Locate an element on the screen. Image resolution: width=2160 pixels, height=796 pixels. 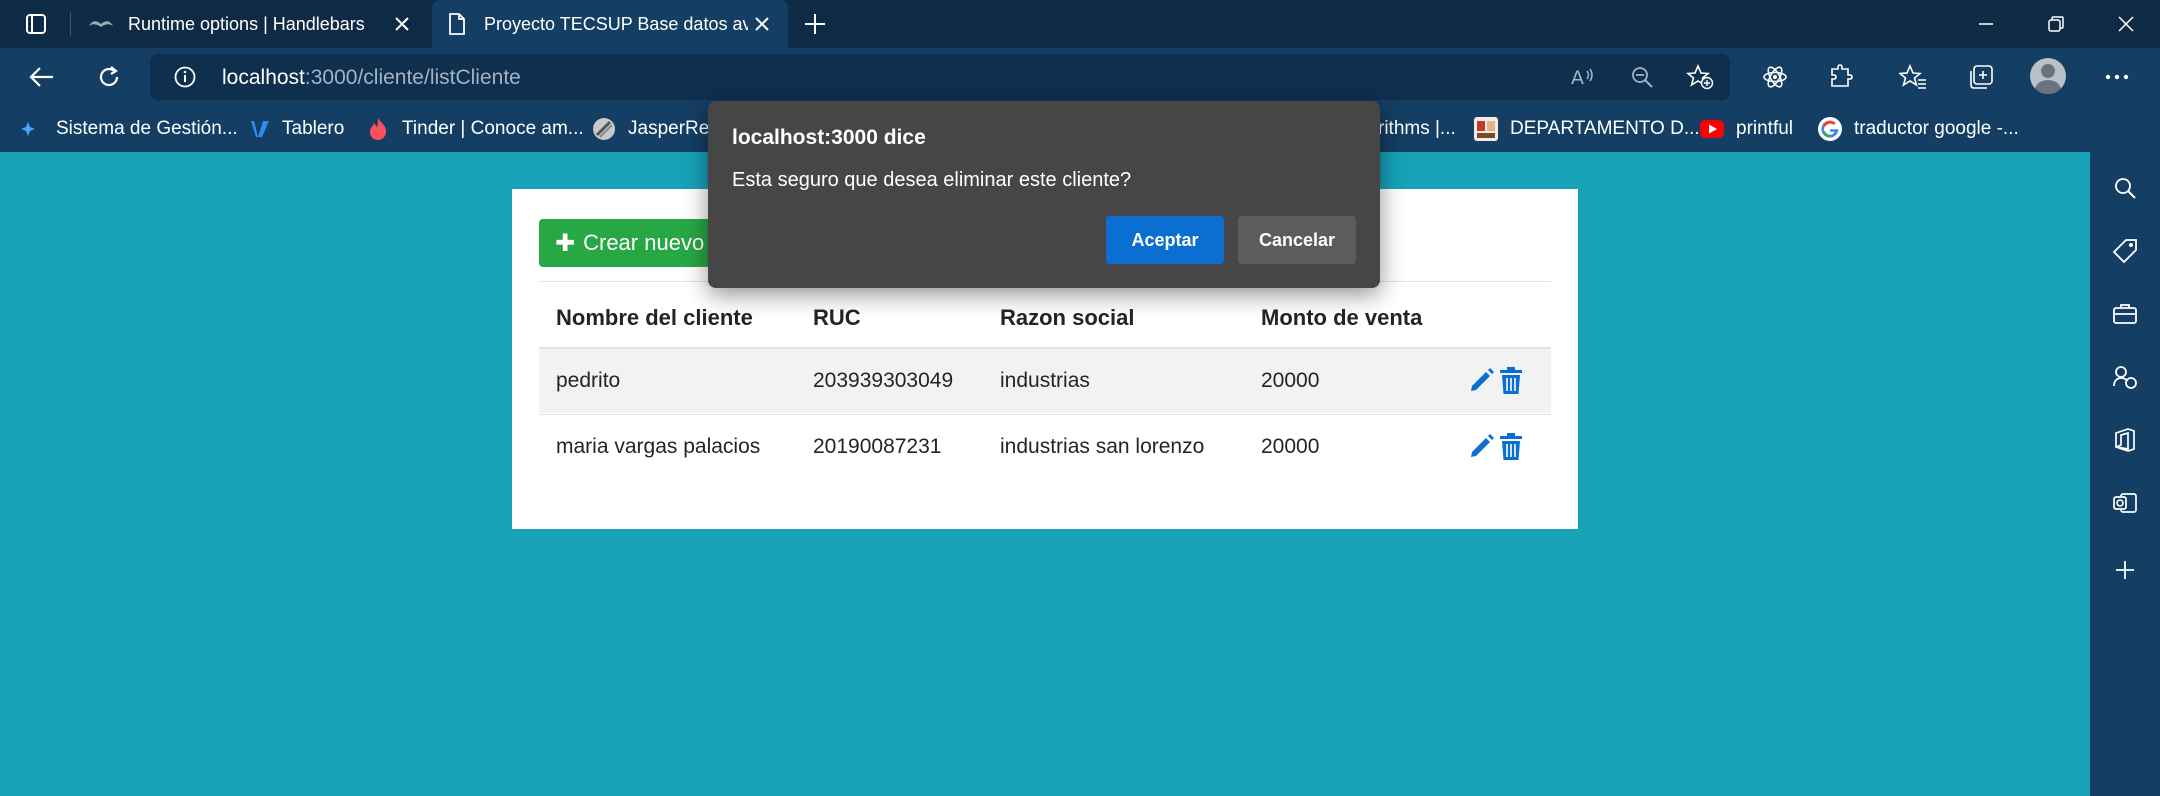
profile-avatar is located at coordinates (2048, 76).